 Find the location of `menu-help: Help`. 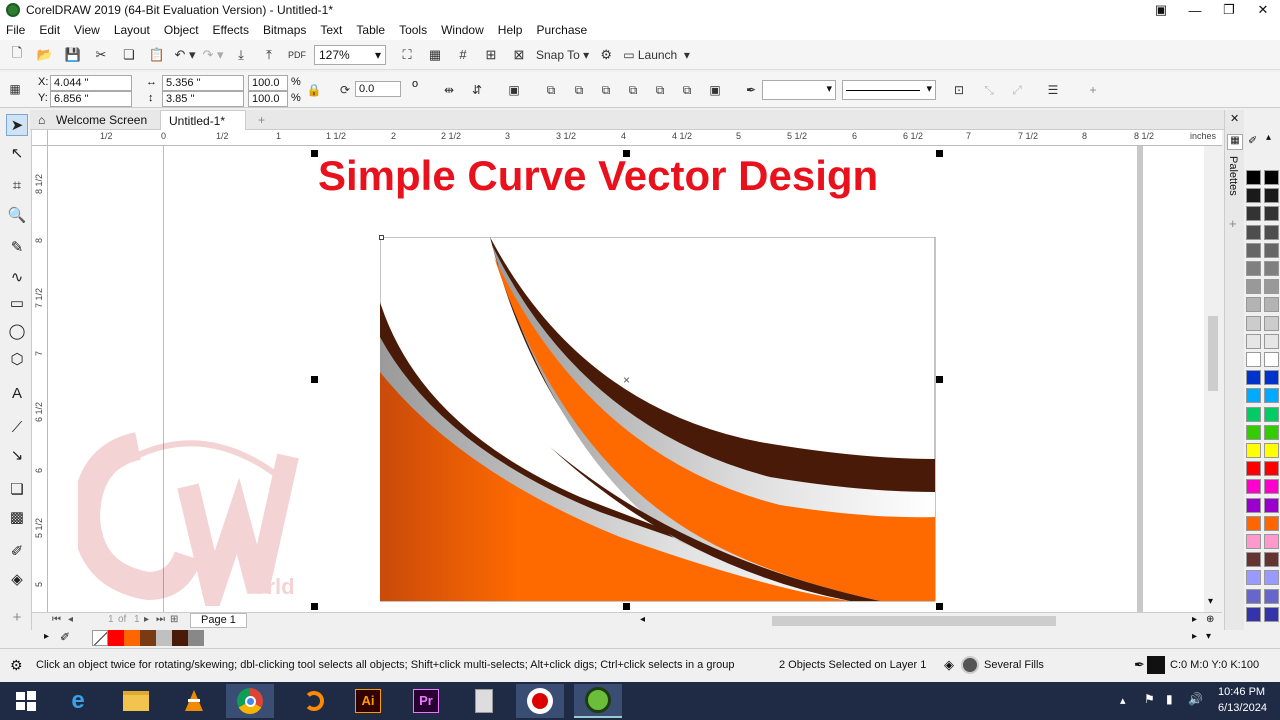

menu-help: Help is located at coordinates (510, 30).